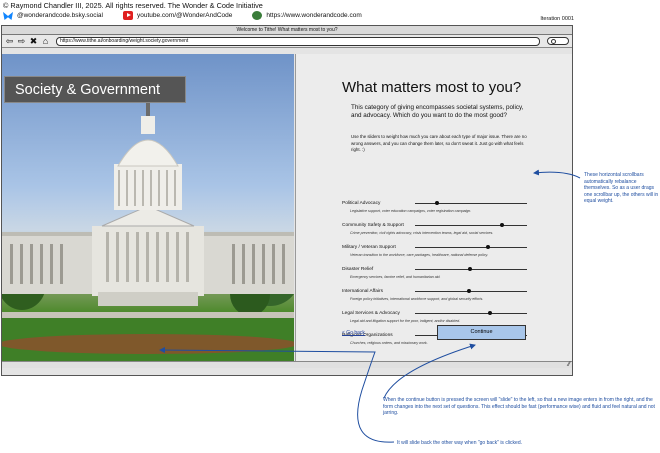  What do you see at coordinates (313, 15) in the screenshot?
I see `website-link: https://www.wonderandcode.com` at bounding box center [313, 15].